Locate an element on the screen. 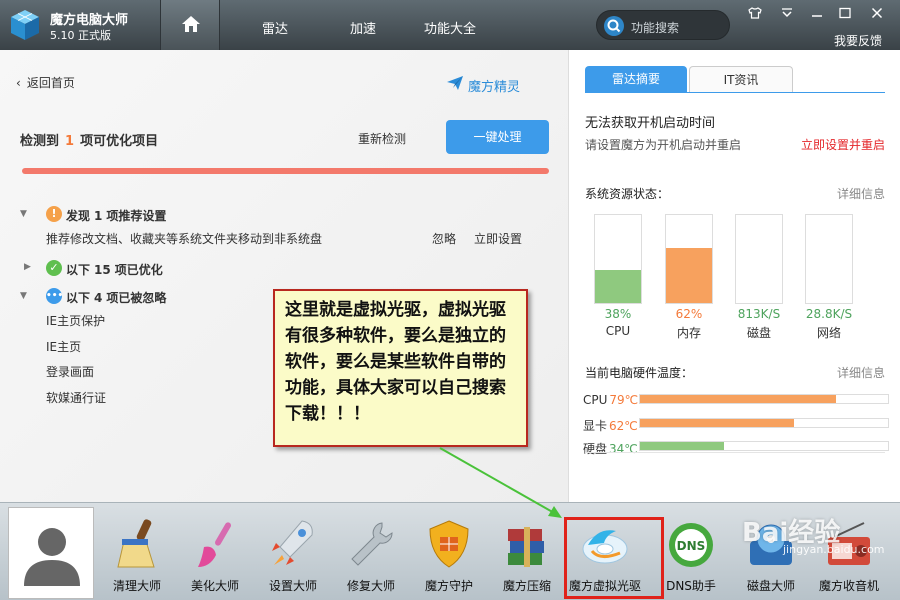 The height and width of the screenshot is (600, 900). ignored-item: IE主页 is located at coordinates (63, 346).